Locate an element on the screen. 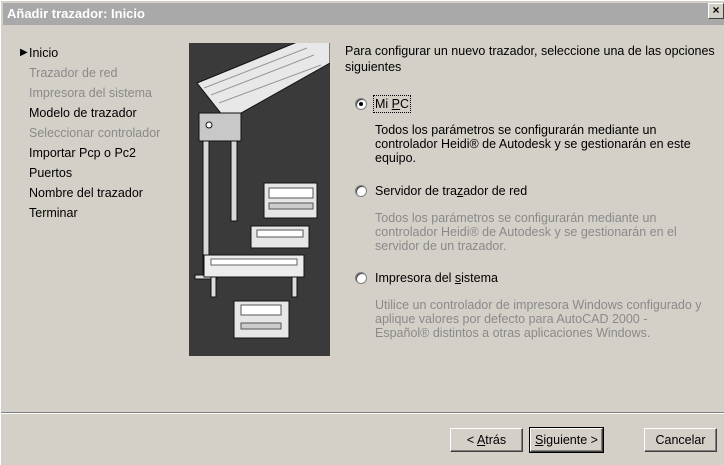  step-inicio: ▶ Inicio is located at coordinates (90, 53).